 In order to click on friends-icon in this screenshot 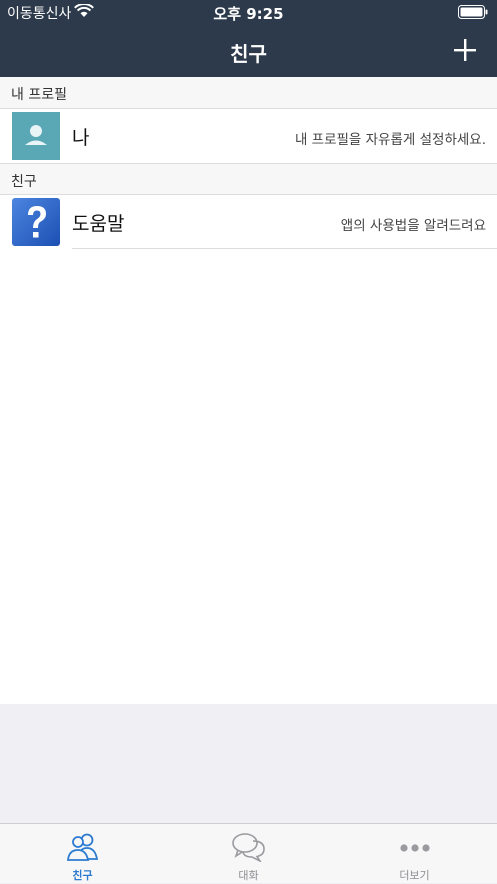, I will do `click(82, 847)`.